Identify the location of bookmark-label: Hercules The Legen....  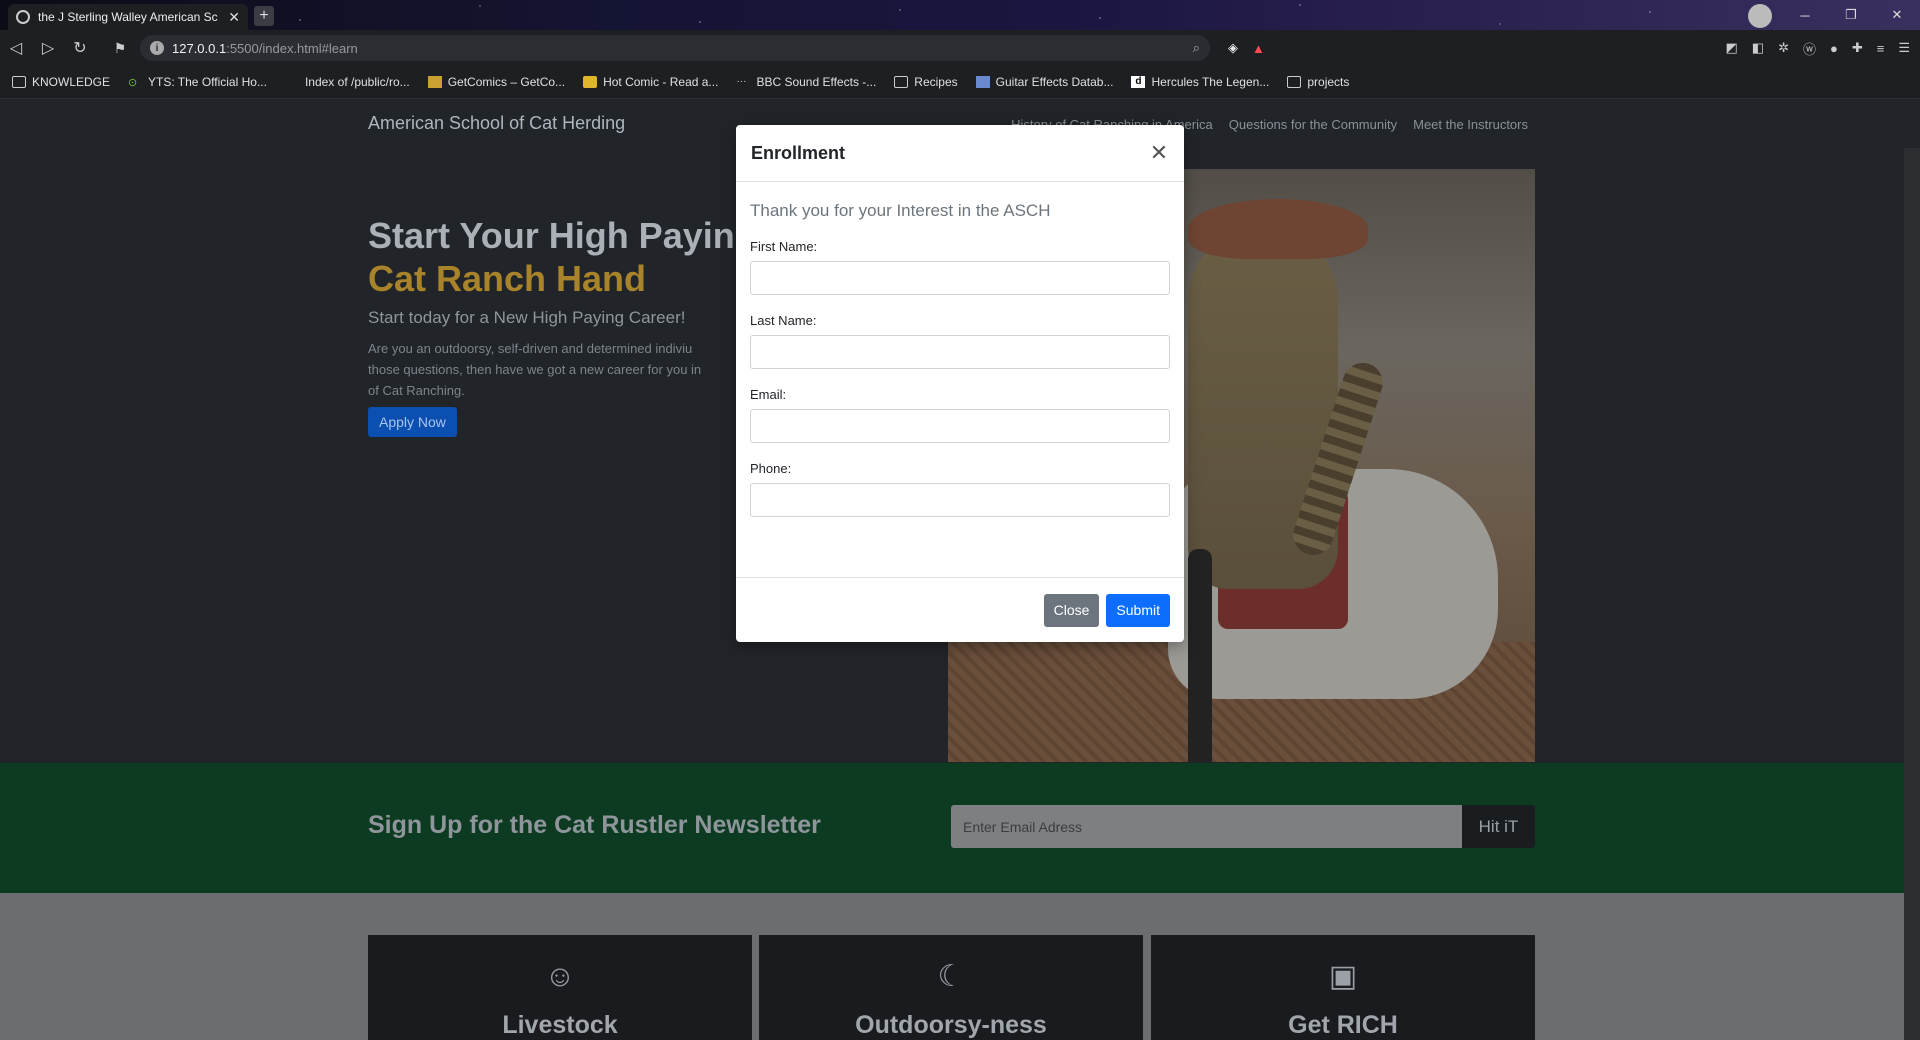
(1210, 82).